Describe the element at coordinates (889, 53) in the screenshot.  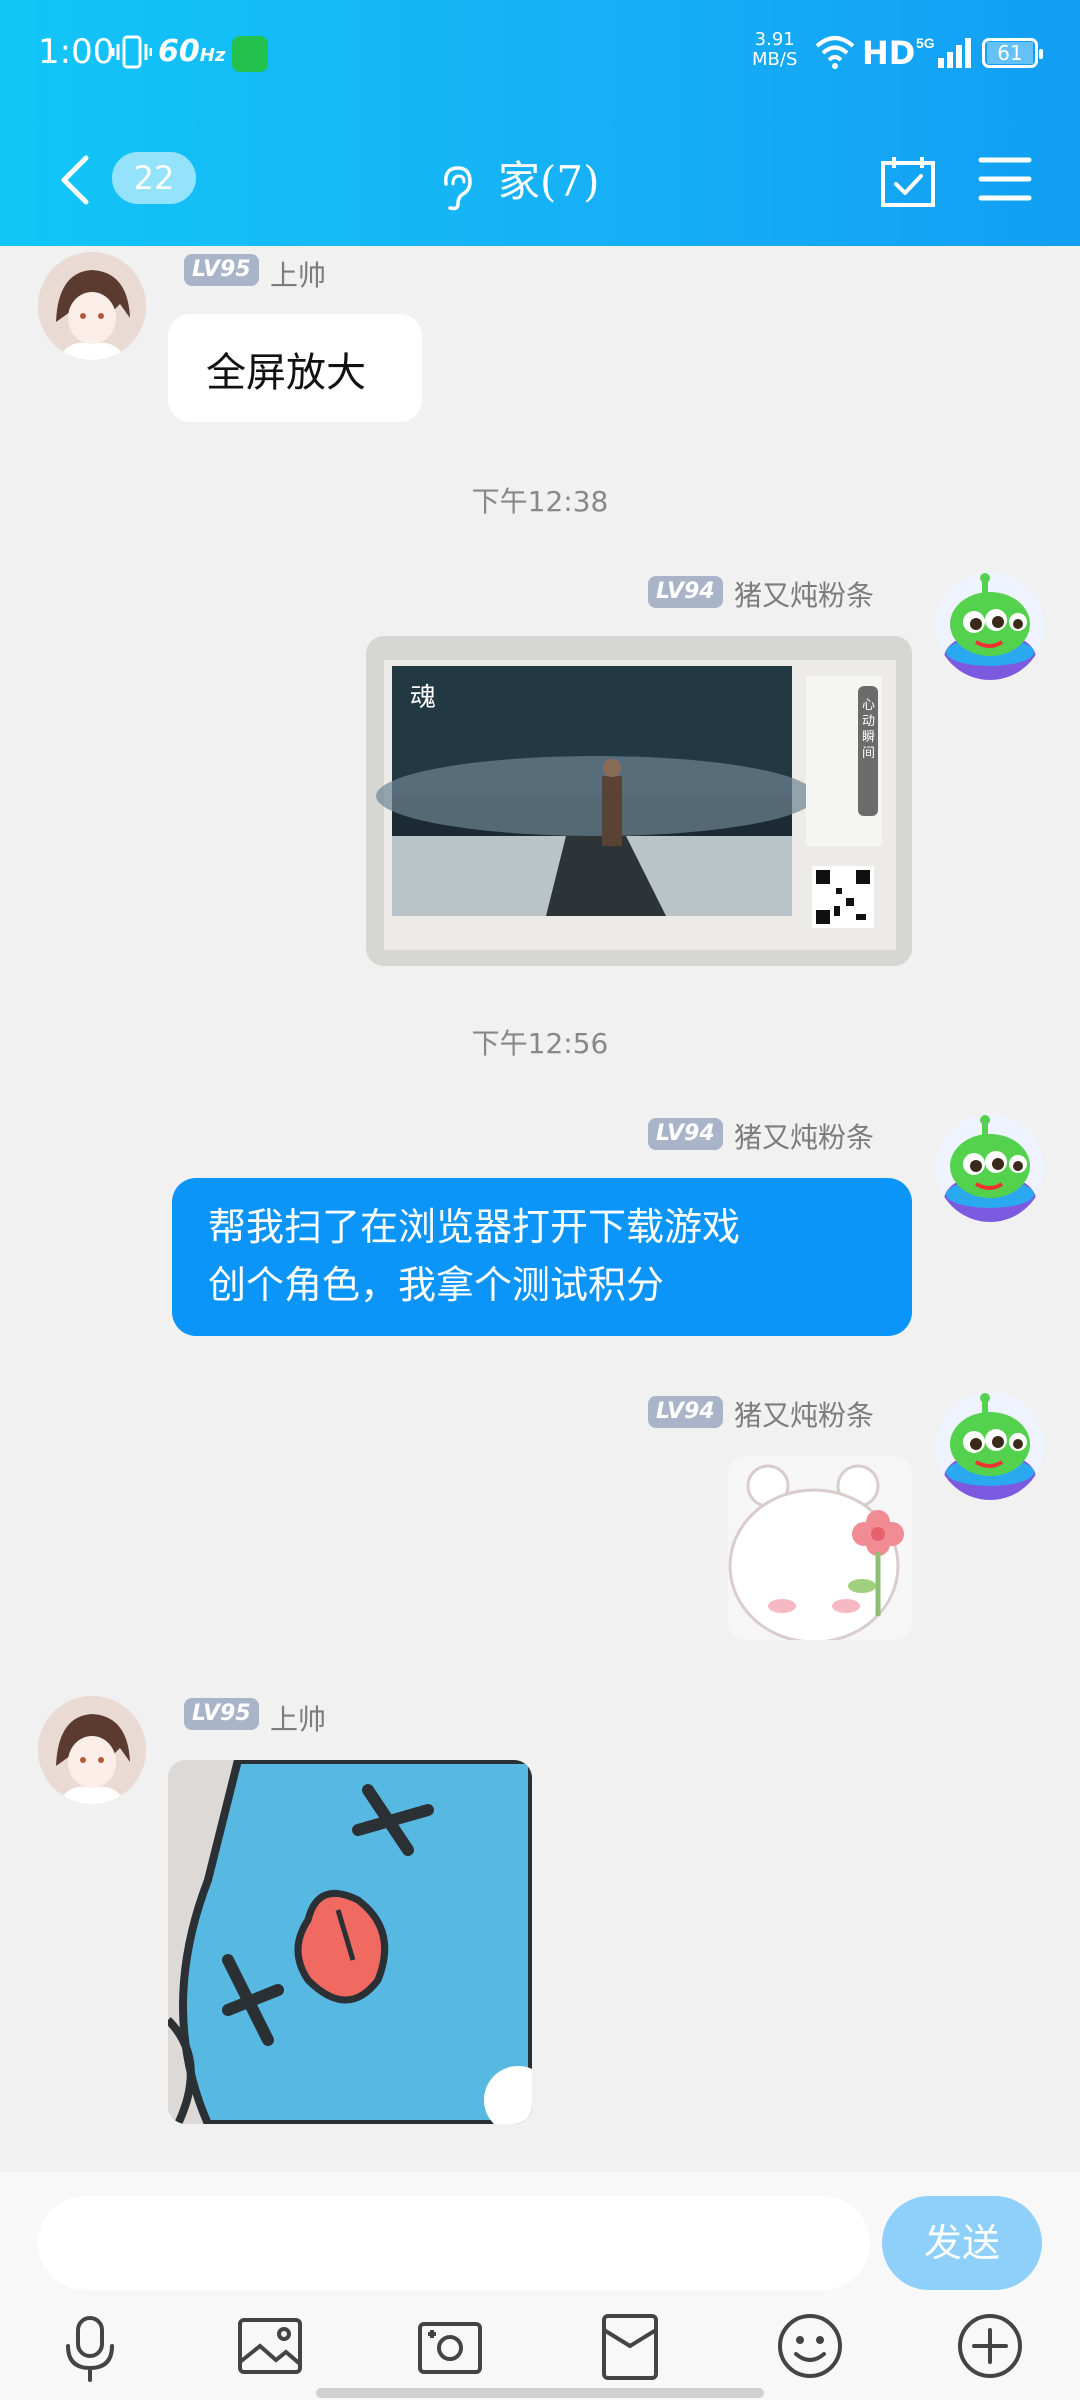
I see `hd-indicator: HD` at that location.